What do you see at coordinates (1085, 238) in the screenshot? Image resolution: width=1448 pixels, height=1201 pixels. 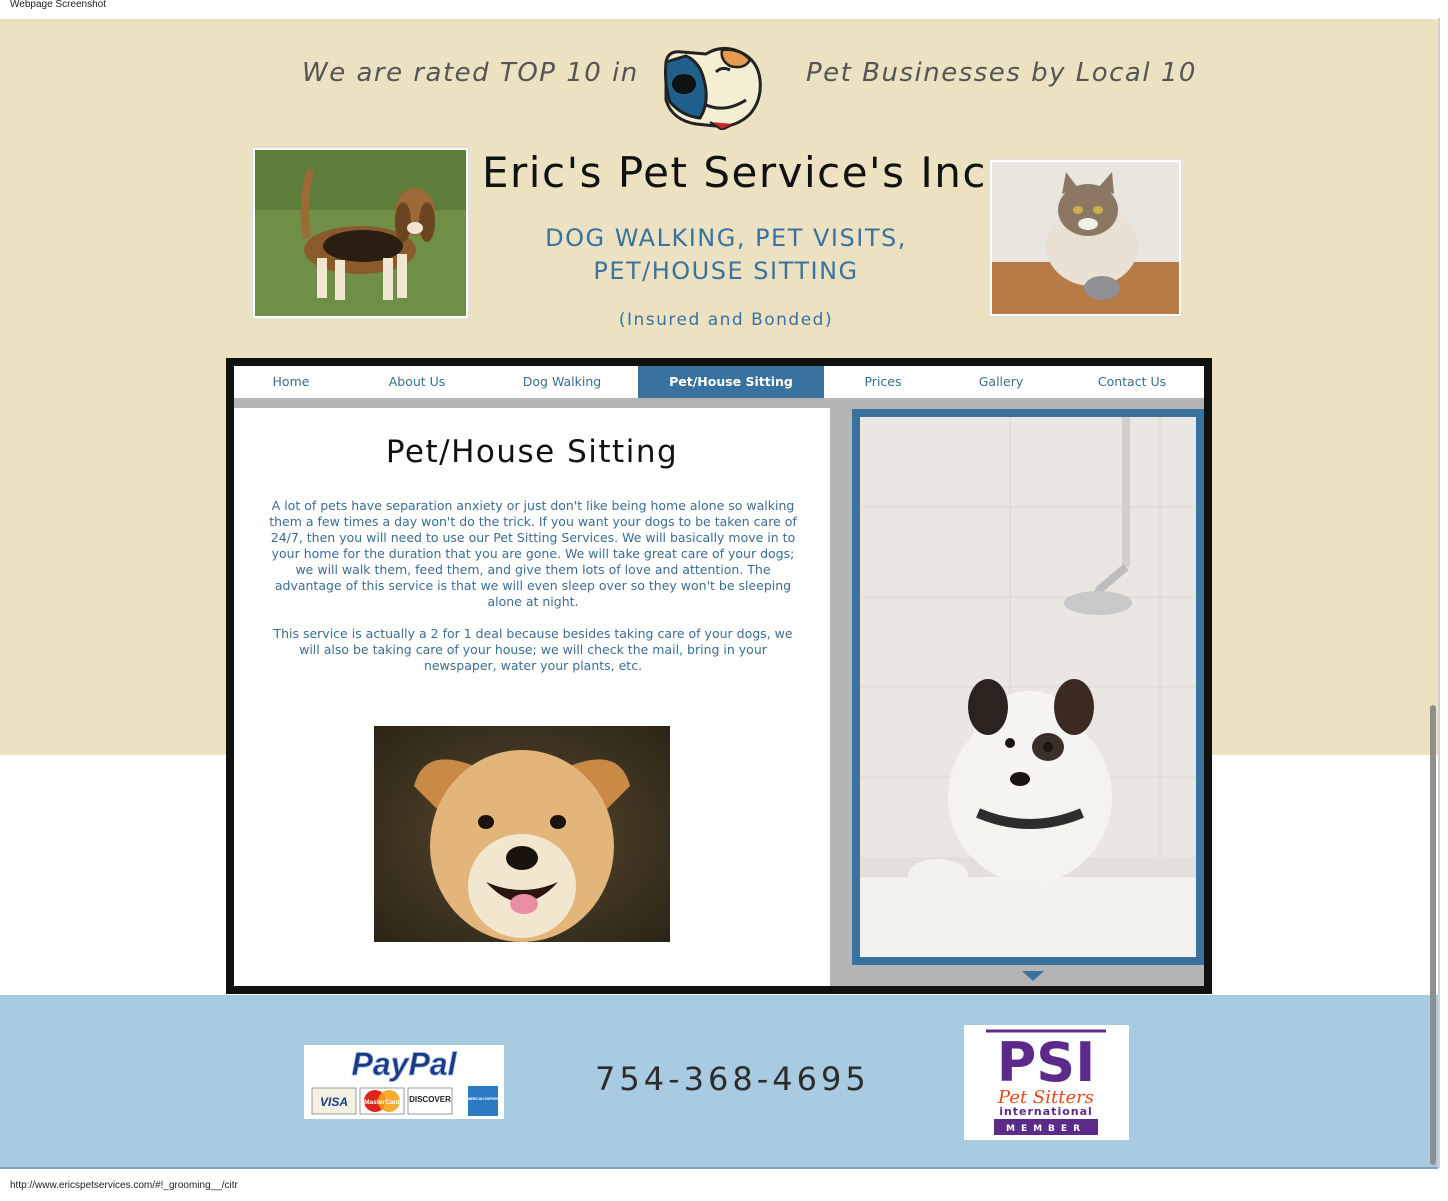 I see `cat-photo` at bounding box center [1085, 238].